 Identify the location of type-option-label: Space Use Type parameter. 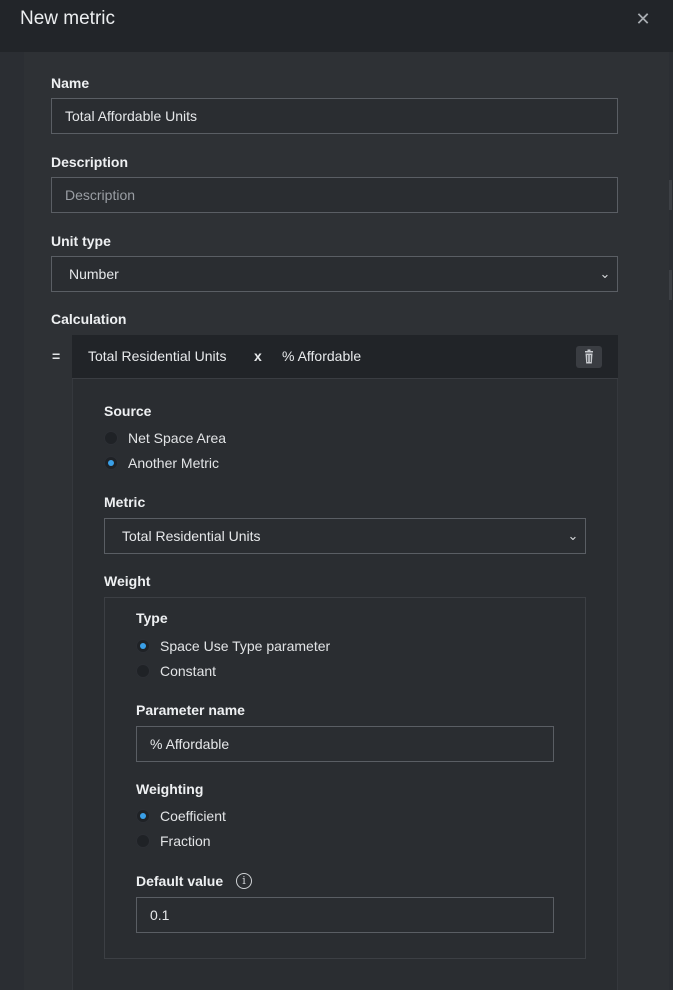
(245, 646).